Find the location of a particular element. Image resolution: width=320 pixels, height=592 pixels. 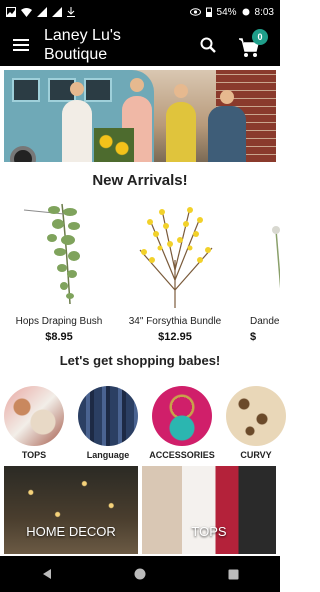

category-language: Language is located at coordinates (108, 424).